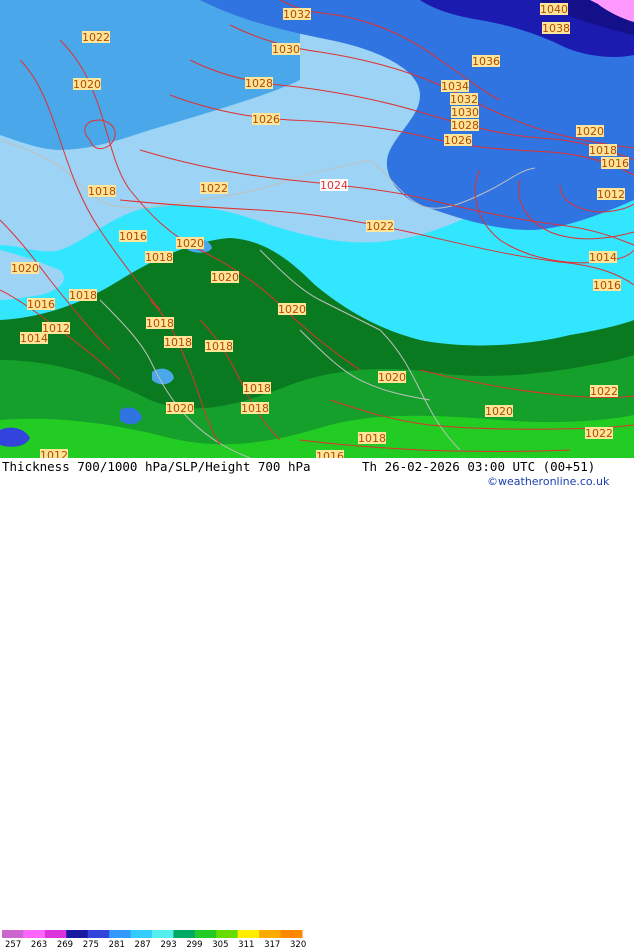 This screenshot has height=948, width=634. Describe the element at coordinates (246, 944) in the screenshot. I see `legend-tick-label: 311` at that location.